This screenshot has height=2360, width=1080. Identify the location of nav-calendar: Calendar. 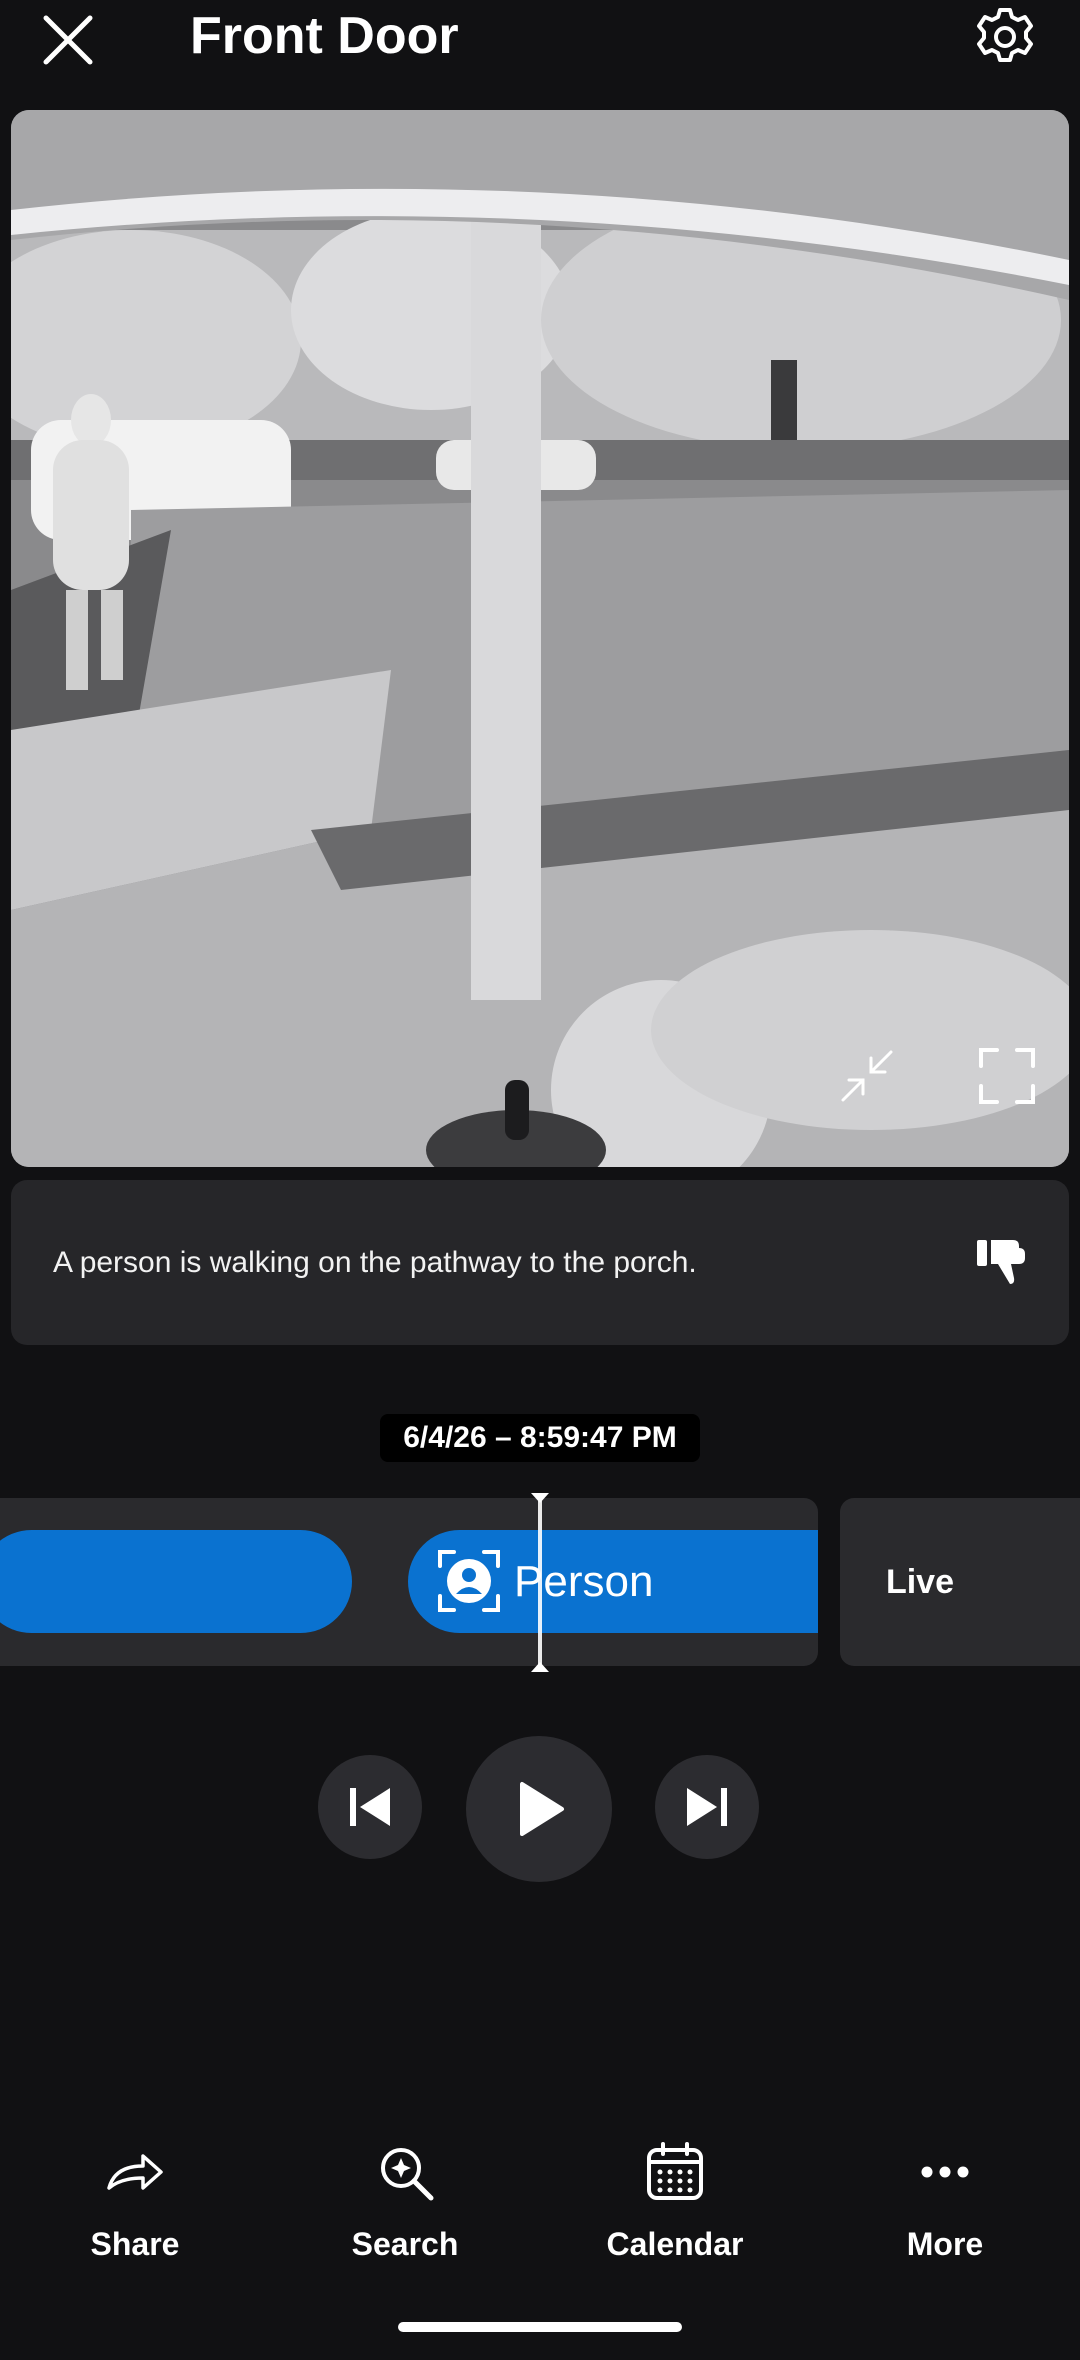
(675, 2205).